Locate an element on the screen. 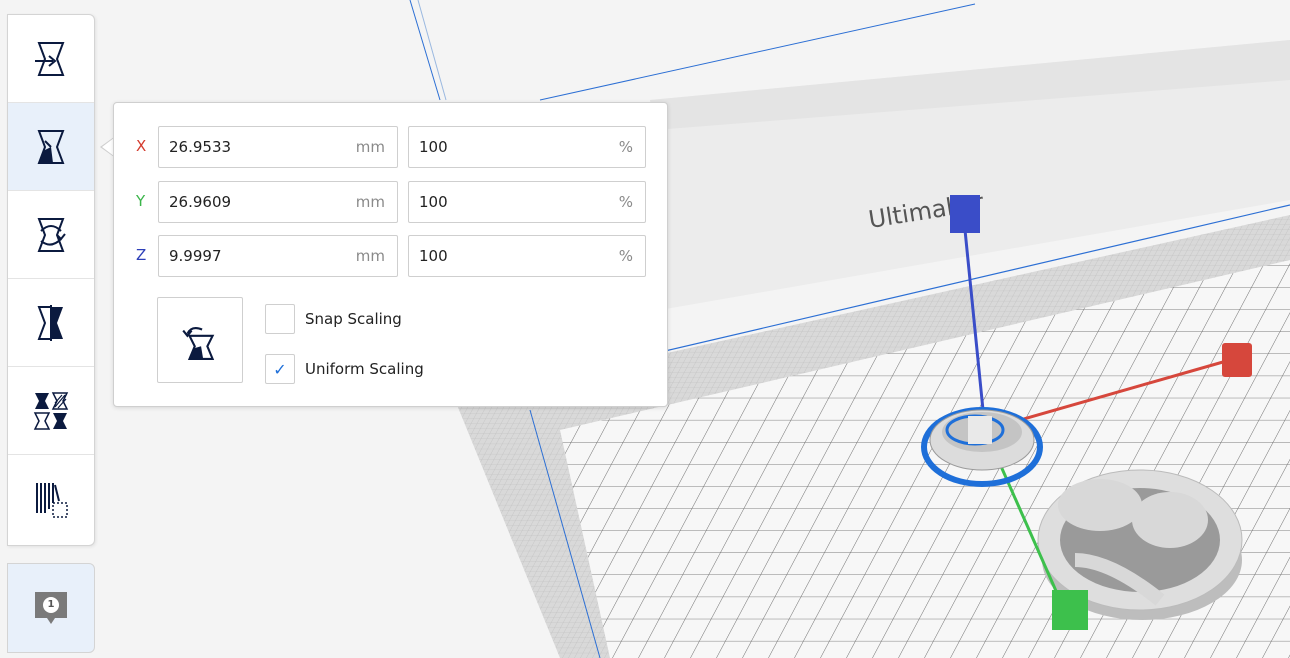 This screenshot has height=658, width=1290. tool-bar is located at coordinates (51, 280).